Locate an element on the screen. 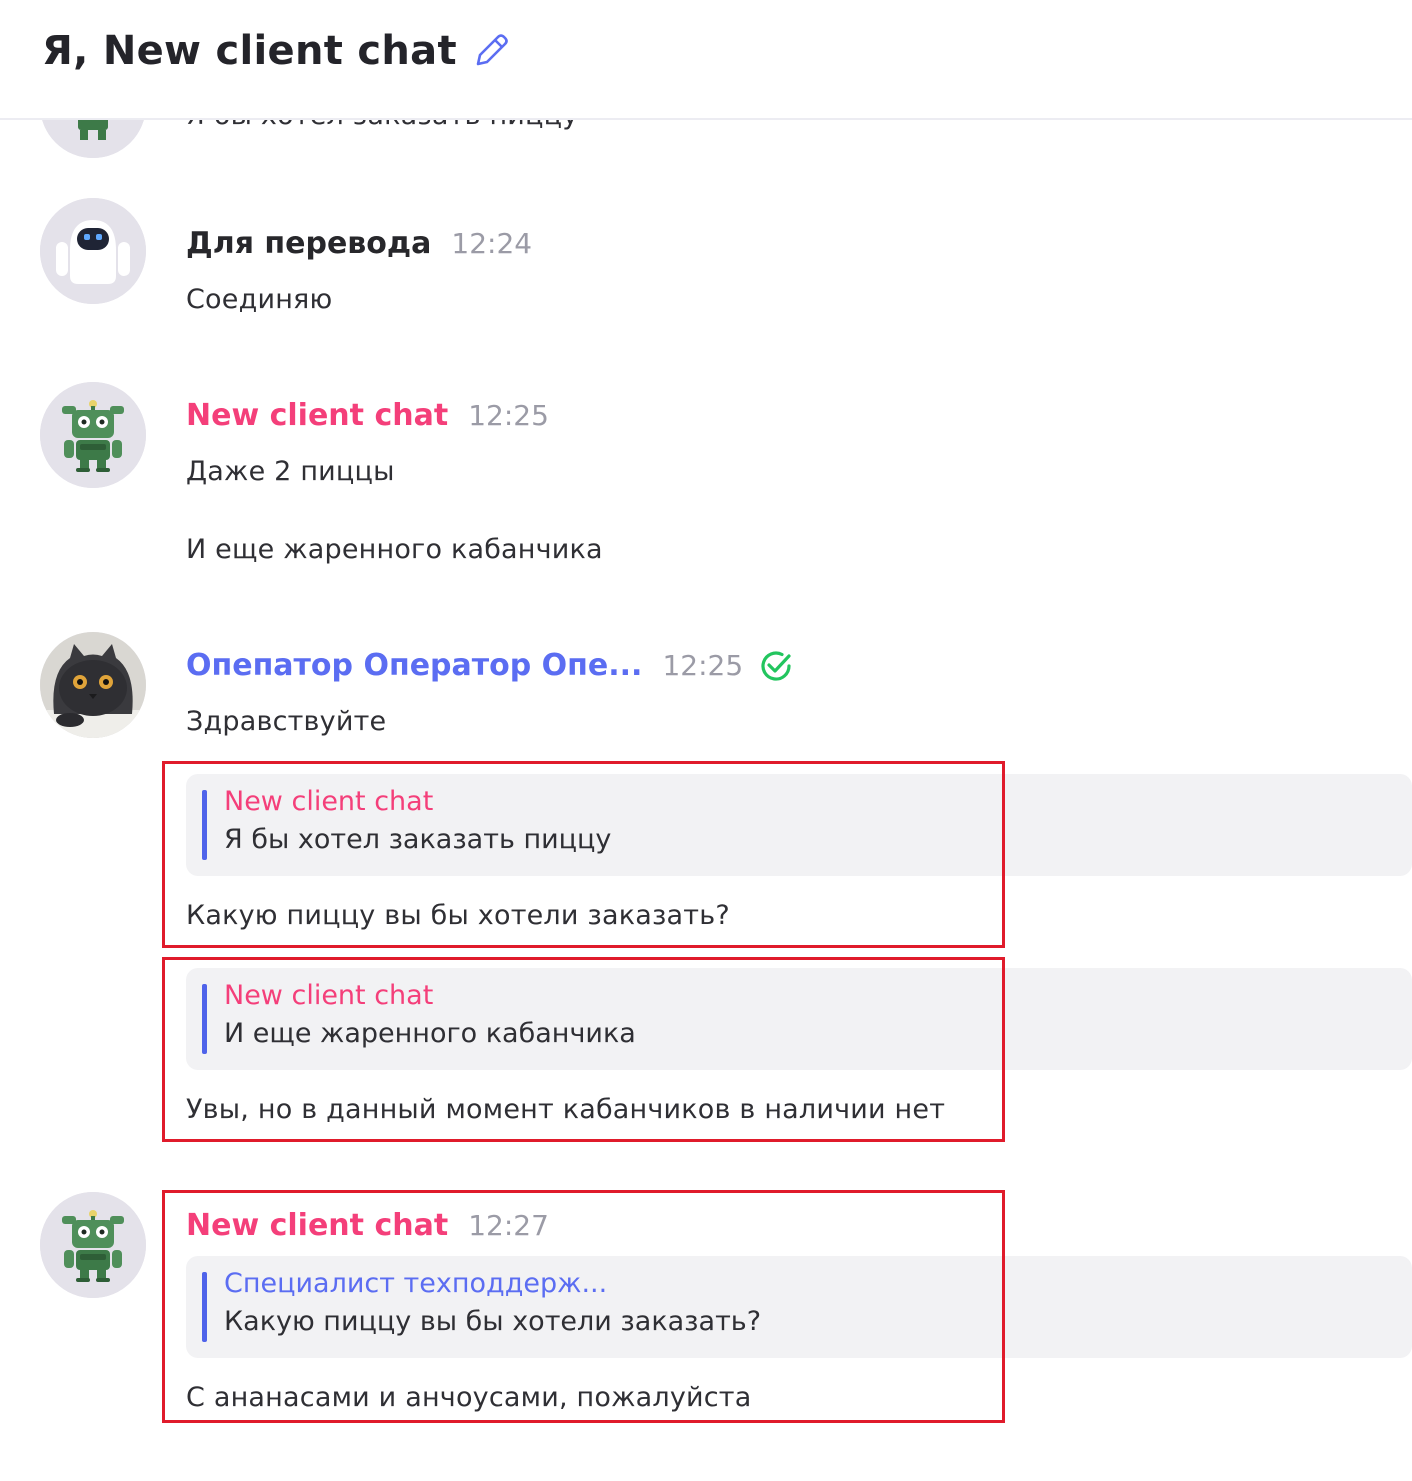 The height and width of the screenshot is (1481, 1412). message-text: И еще жаренного кабанчика is located at coordinates (394, 549).